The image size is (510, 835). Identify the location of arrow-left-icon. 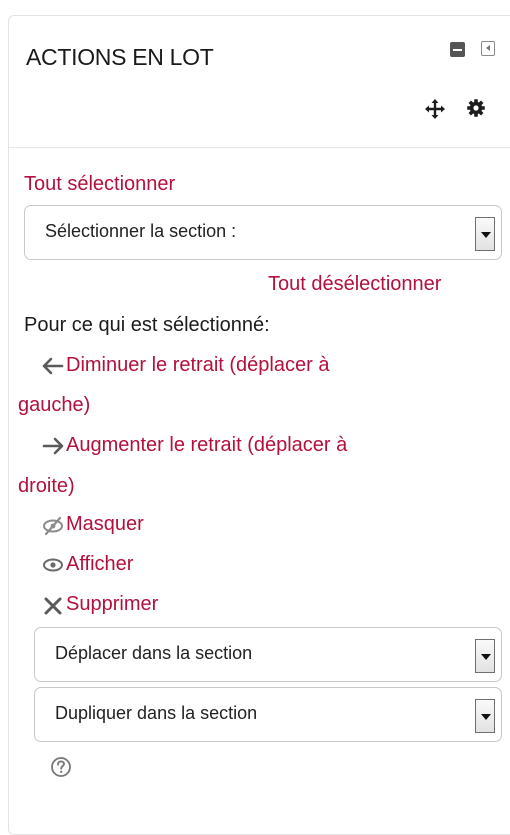
(53, 366).